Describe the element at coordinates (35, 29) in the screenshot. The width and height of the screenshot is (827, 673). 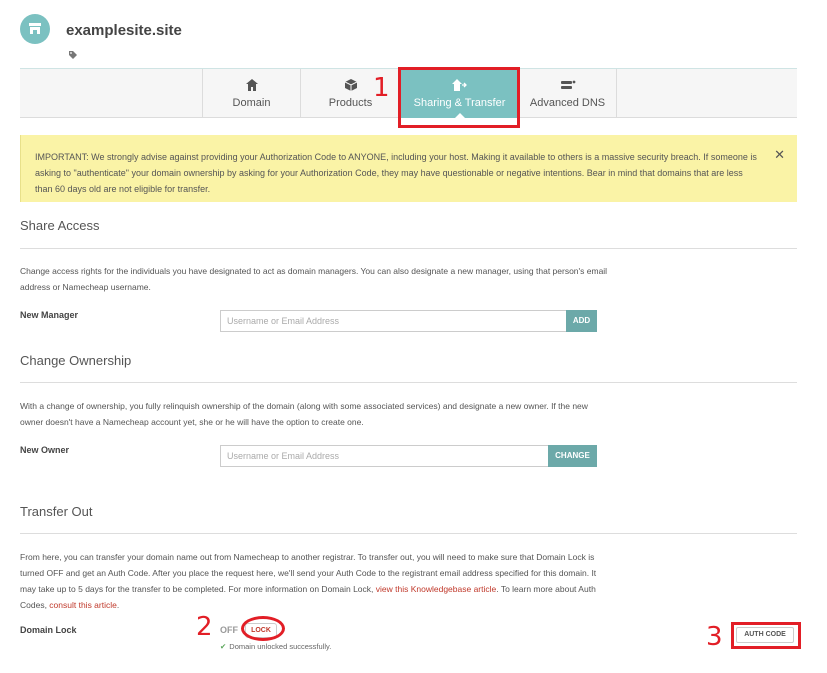
I see `store-icon` at that location.